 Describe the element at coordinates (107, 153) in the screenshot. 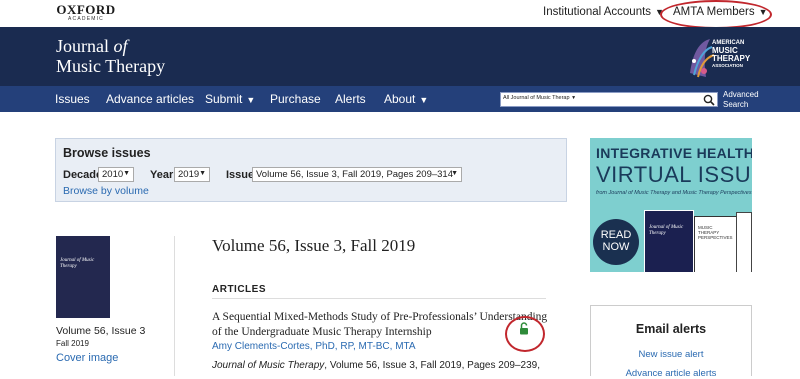

I see `browse-issues-heading: Browse issues` at that location.